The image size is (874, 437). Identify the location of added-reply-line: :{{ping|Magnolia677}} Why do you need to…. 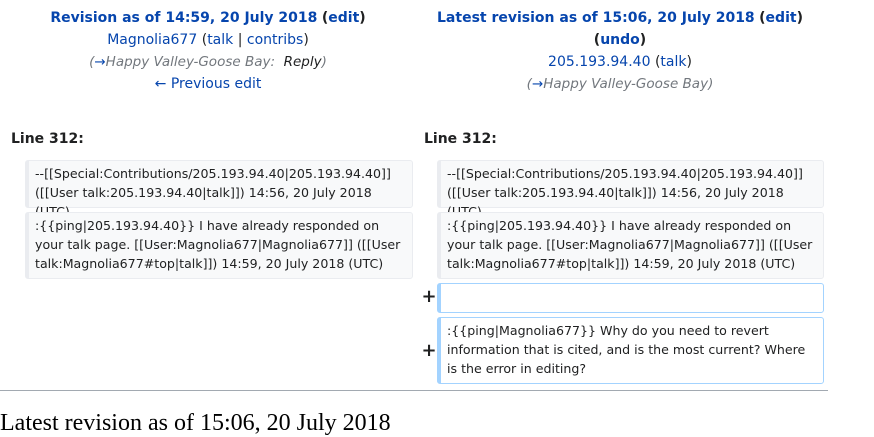
(630, 350).